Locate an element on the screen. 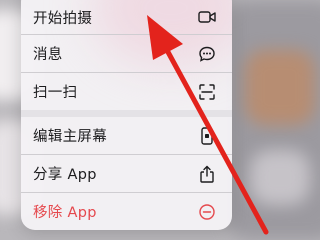  menu-item-label: 消息 is located at coordinates (48, 55).